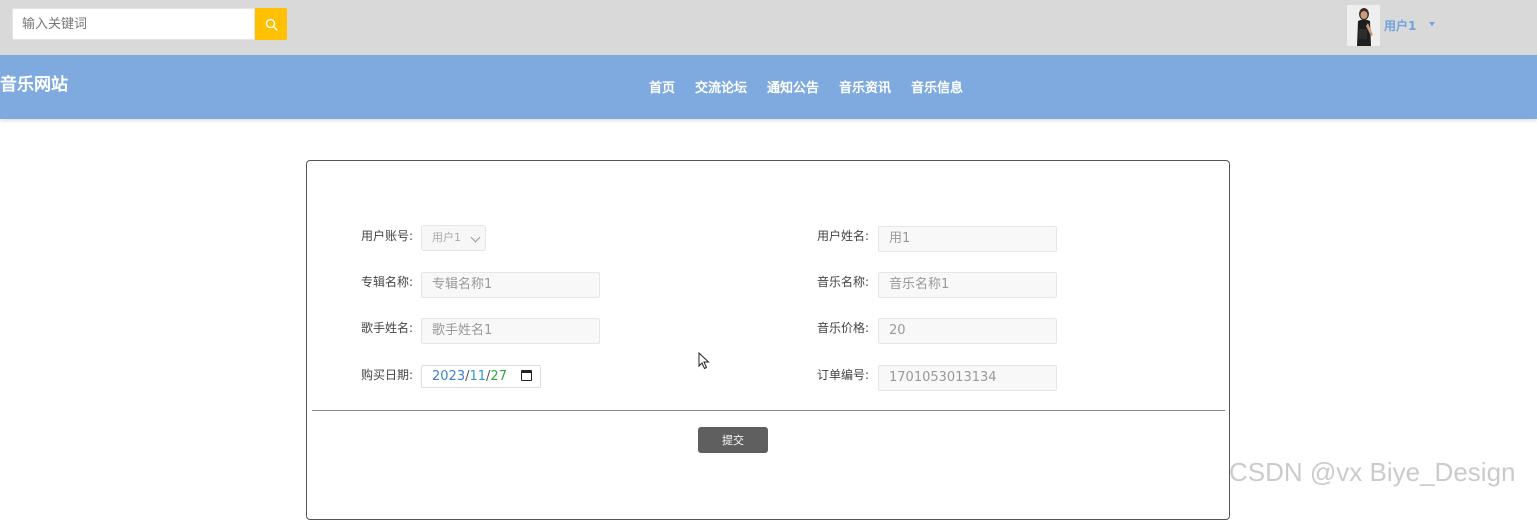  Describe the element at coordinates (662, 86) in the screenshot. I see `nav-item-home: 首页` at that location.